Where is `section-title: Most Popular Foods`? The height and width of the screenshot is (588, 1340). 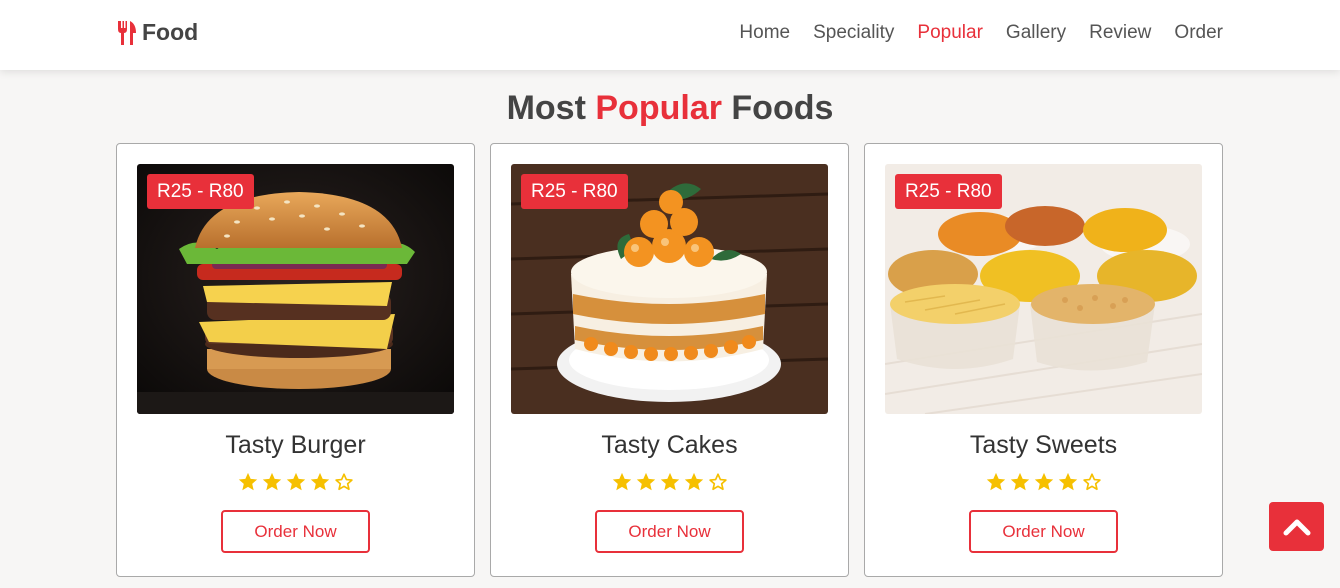
section-title: Most Popular Foods is located at coordinates (670, 108).